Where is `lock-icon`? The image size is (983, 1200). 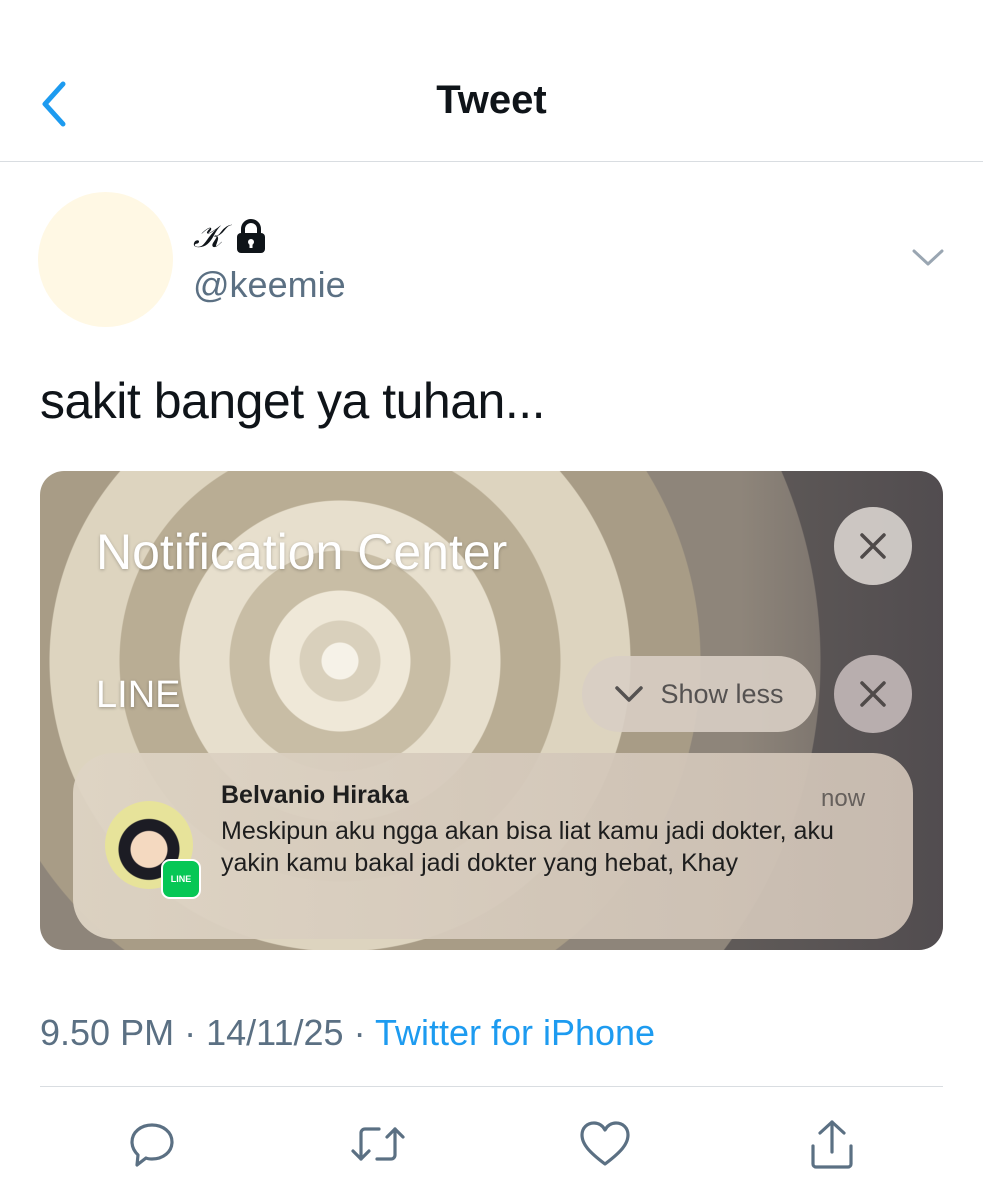 lock-icon is located at coordinates (250, 236).